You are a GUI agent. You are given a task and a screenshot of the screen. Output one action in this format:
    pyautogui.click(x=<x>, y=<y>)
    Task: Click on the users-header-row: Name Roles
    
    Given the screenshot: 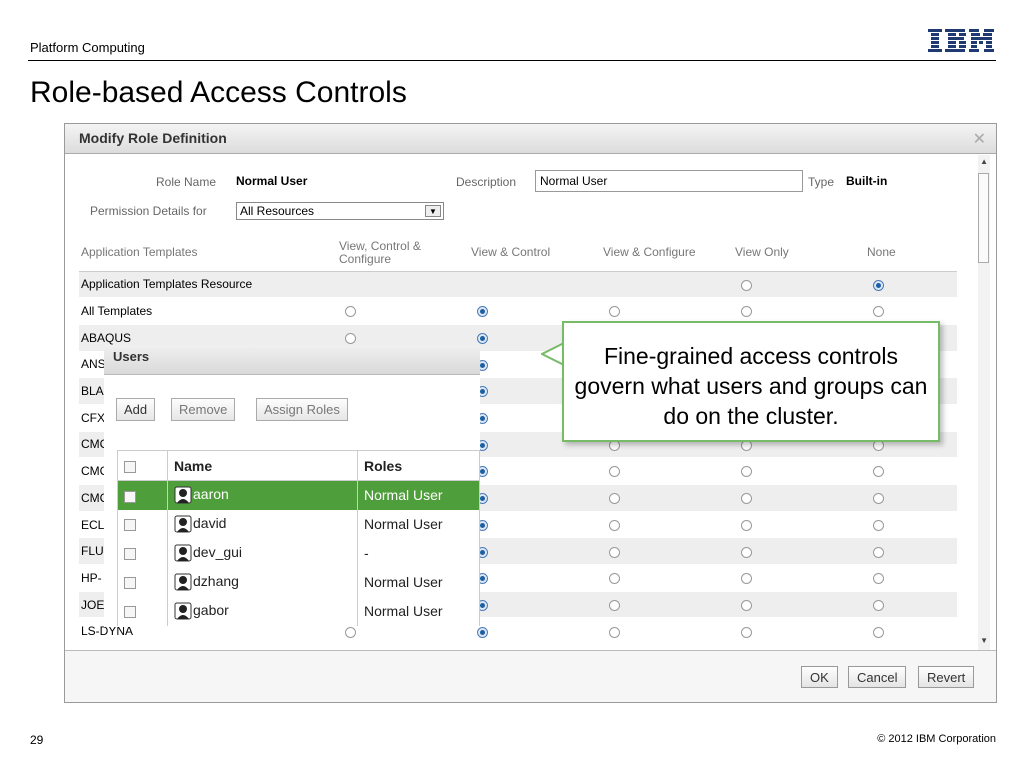 What is the action you would take?
    pyautogui.click(x=298, y=465)
    